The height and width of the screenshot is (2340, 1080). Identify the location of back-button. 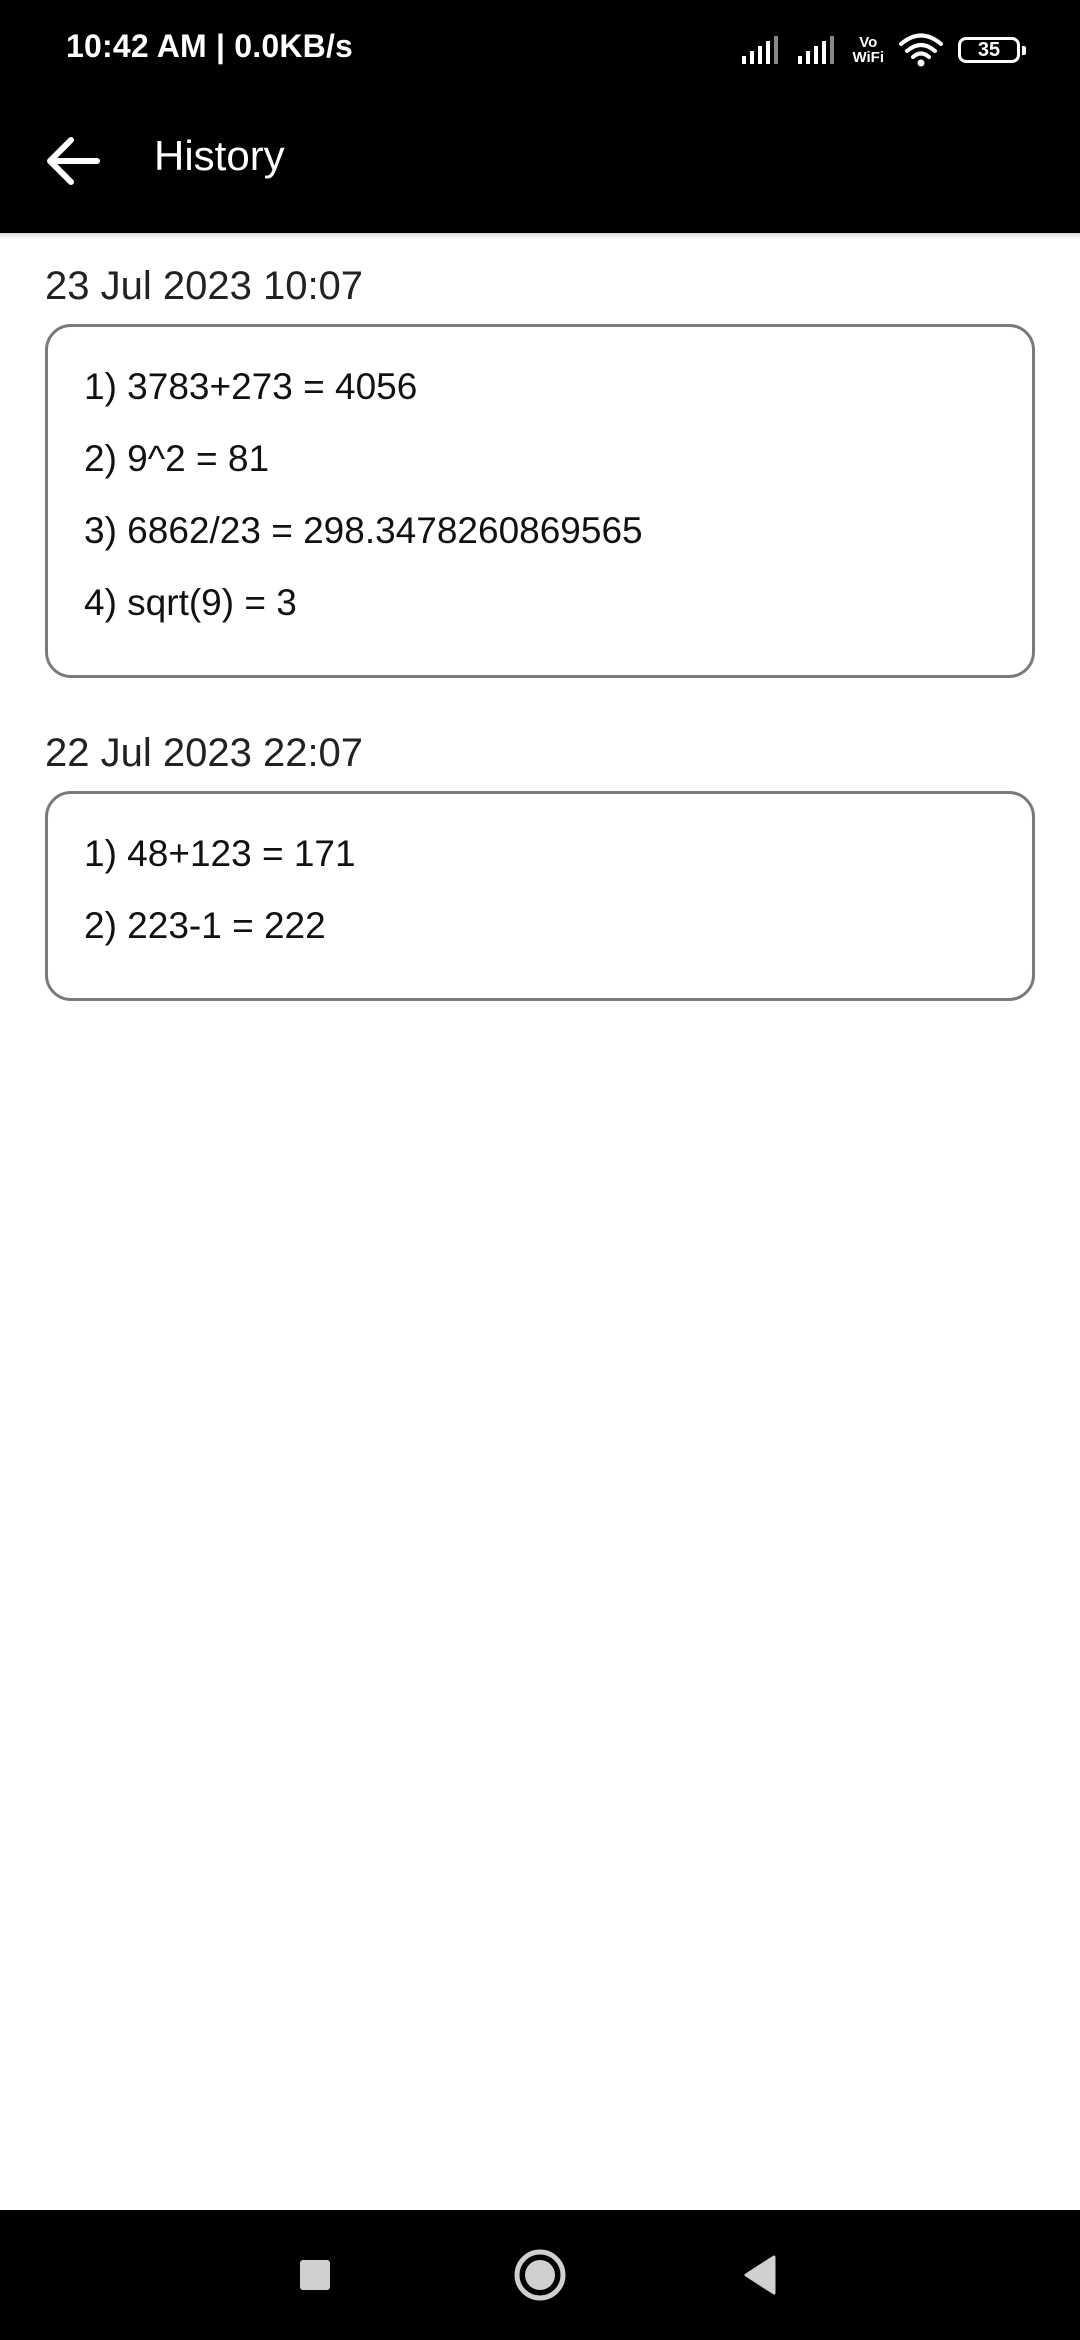
(73, 161).